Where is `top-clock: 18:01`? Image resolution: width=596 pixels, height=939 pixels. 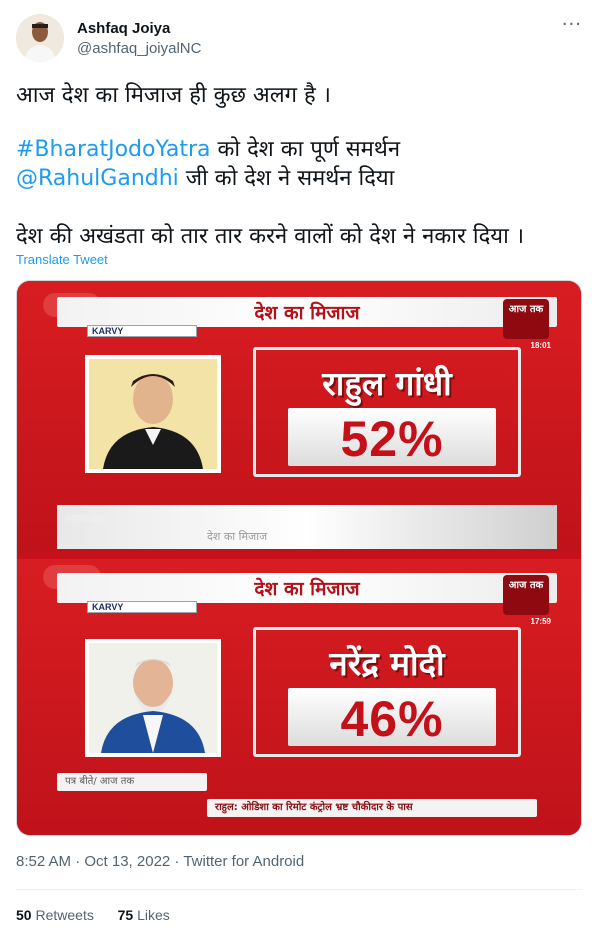 top-clock: 18:01 is located at coordinates (540, 345).